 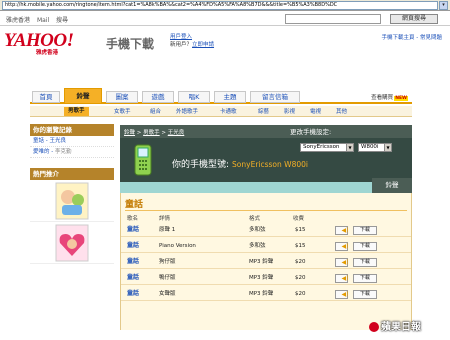 I want to click on section-strip: 鈴聲, so click(x=266, y=185).